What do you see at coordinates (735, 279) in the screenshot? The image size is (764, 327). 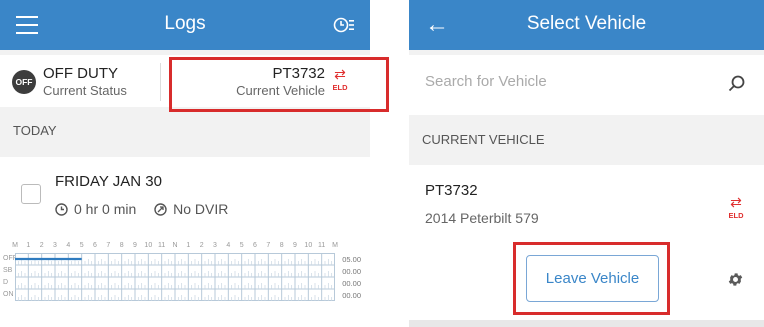 I see `gear-icon` at bounding box center [735, 279].